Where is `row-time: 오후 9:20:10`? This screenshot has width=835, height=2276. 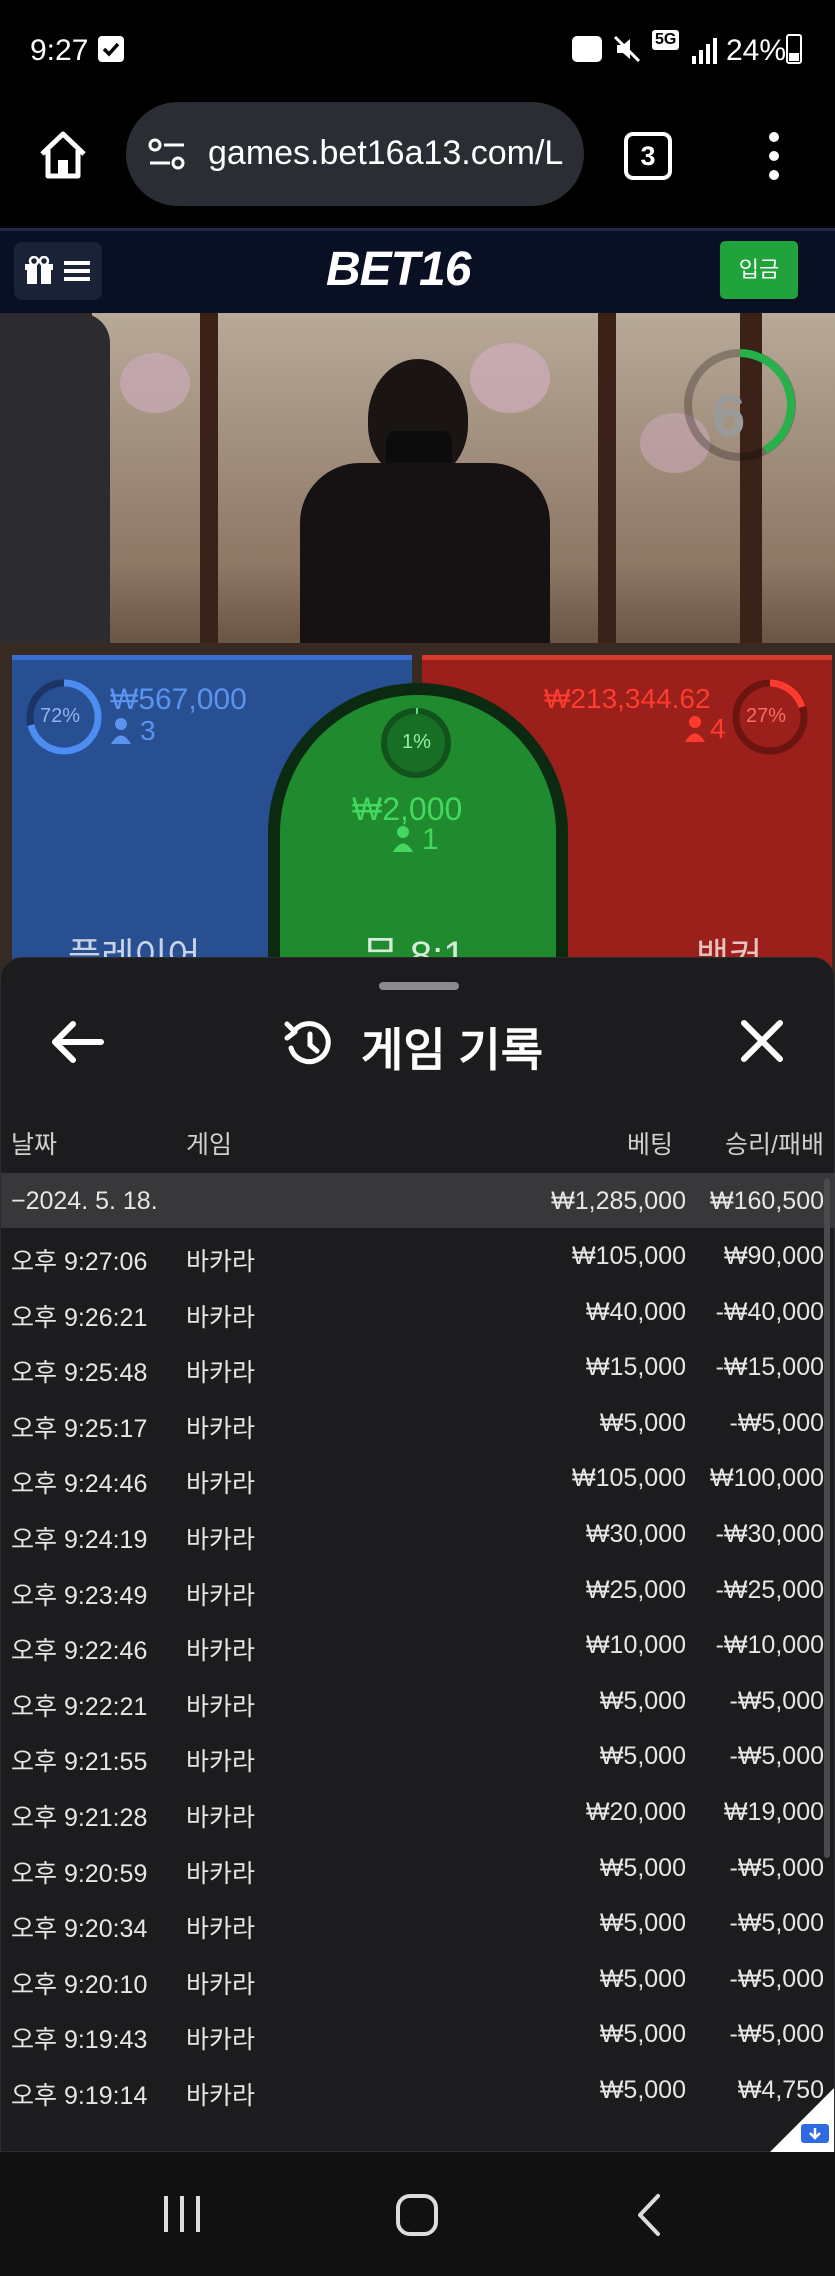 row-time: 오후 9:20:10 is located at coordinates (79, 1984).